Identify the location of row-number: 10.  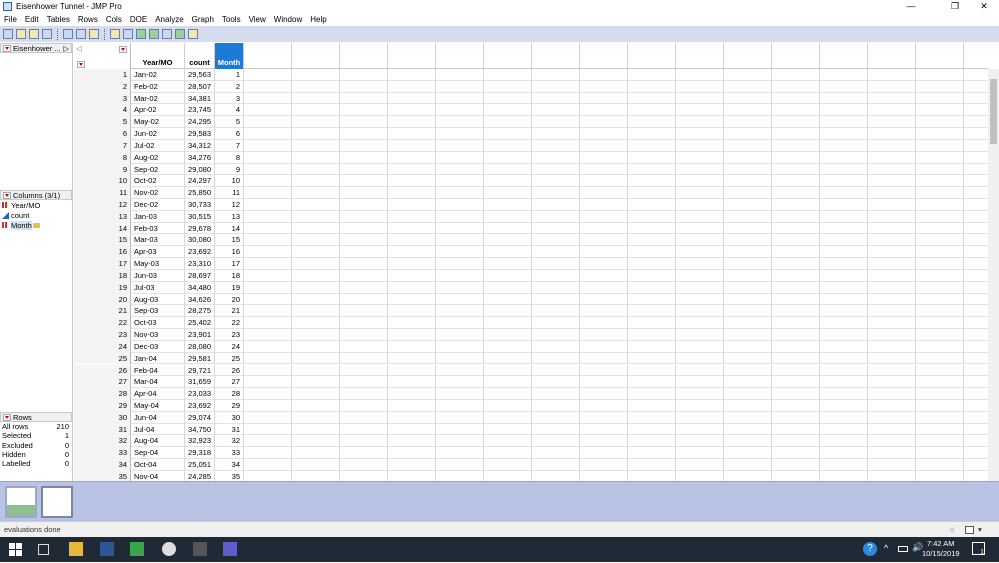
(102, 181).